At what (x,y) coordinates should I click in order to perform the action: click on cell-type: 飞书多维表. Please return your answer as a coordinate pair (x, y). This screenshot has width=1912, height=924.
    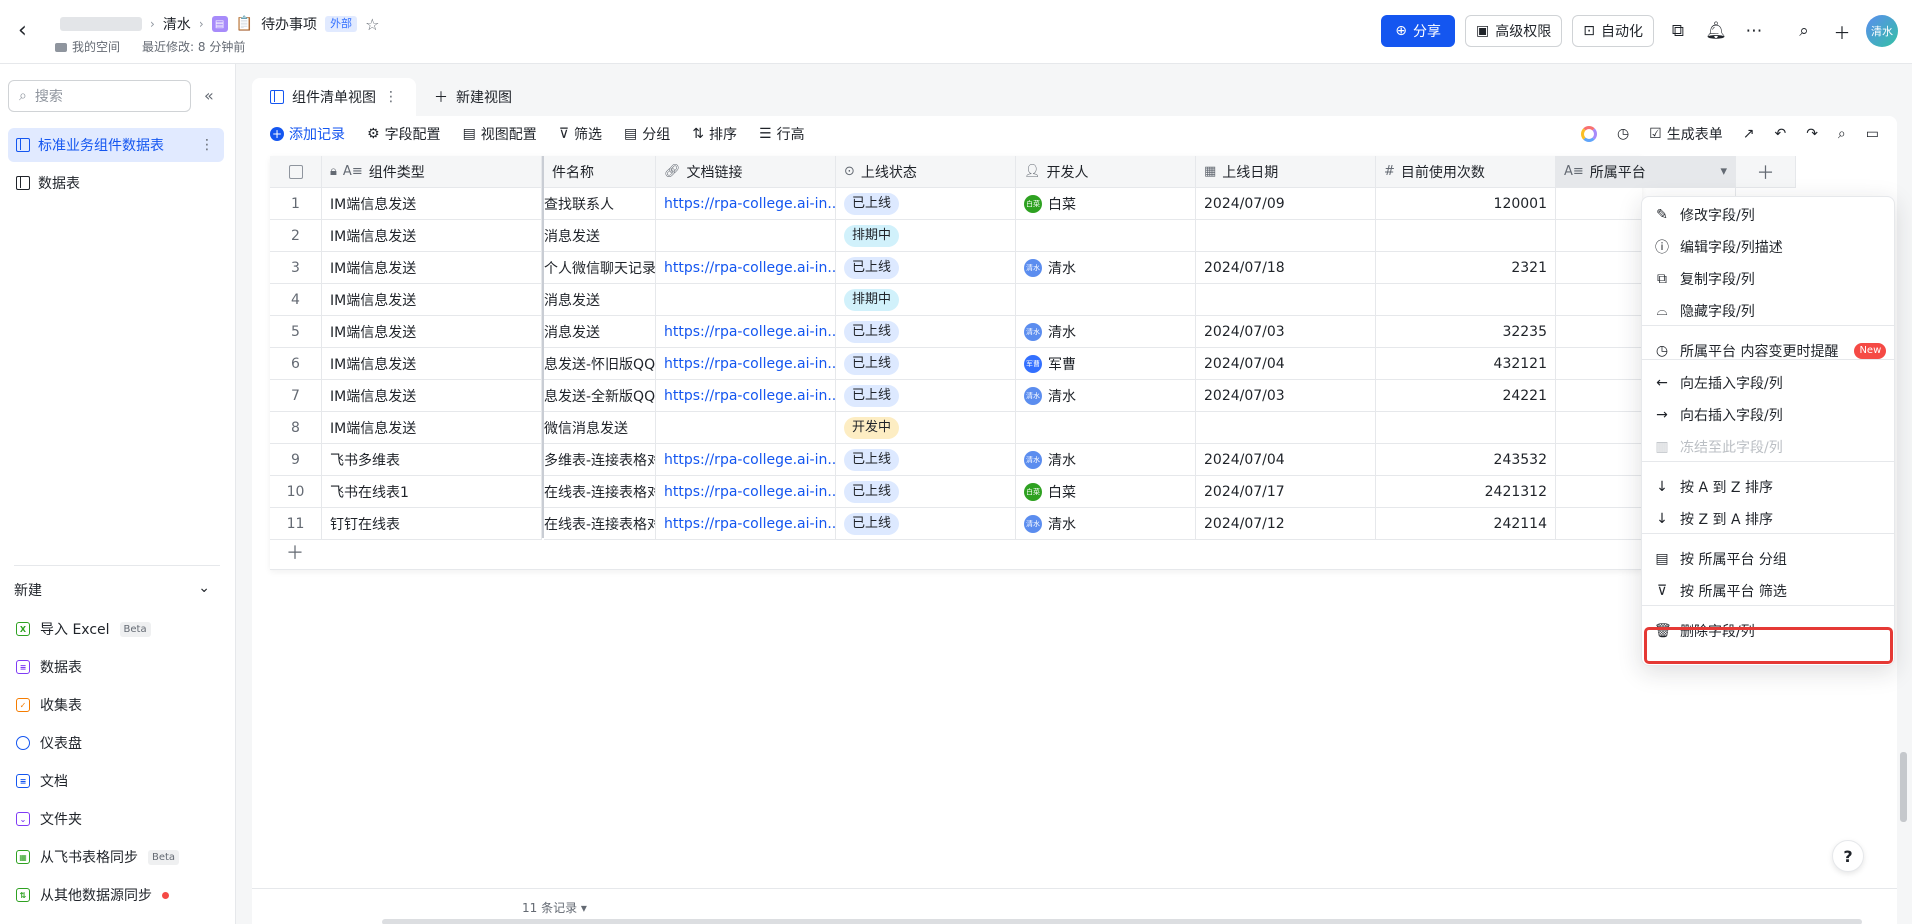
    Looking at the image, I should click on (432, 460).